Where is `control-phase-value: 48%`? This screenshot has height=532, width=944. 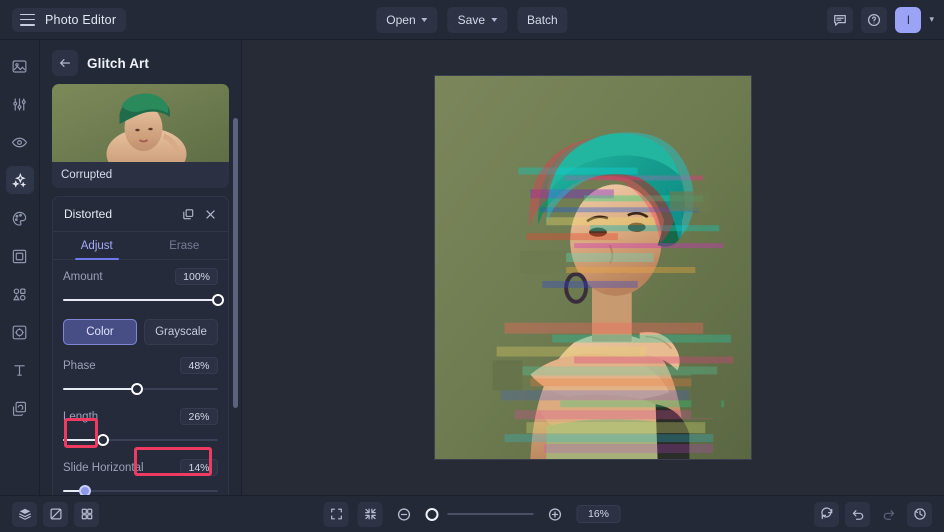 control-phase-value: 48% is located at coordinates (199, 365).